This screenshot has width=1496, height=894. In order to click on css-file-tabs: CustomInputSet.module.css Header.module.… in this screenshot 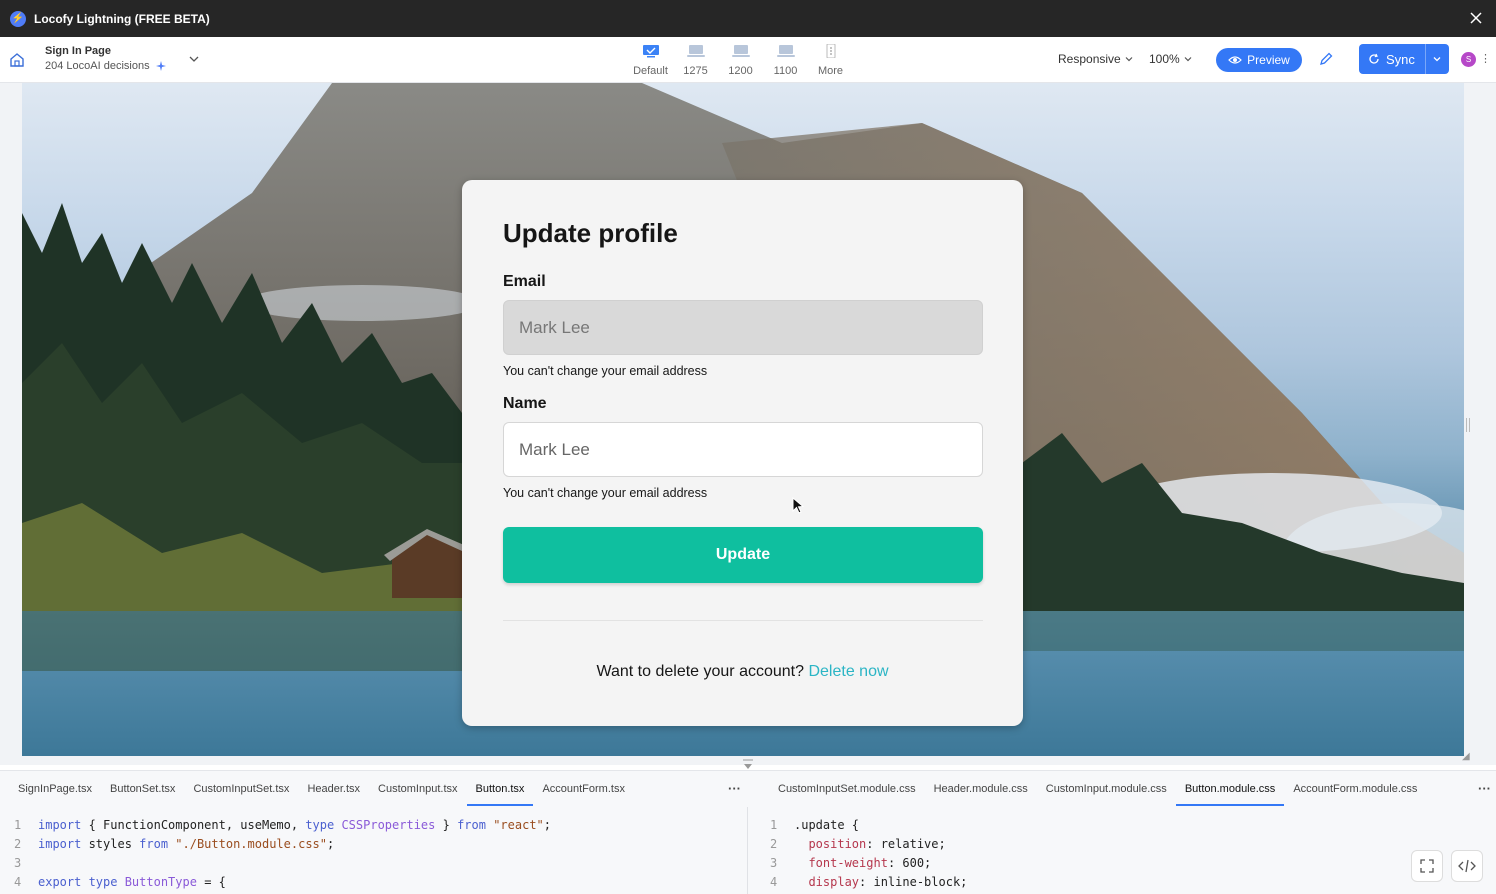, I will do `click(1097, 788)`.